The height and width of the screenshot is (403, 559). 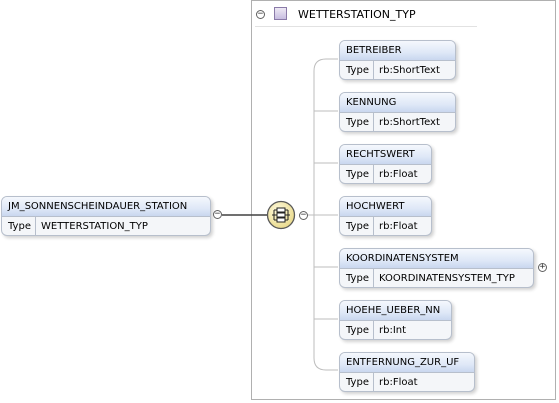 What do you see at coordinates (395, 311) in the screenshot?
I see `element-name: HOEHE_UEBER_NN` at bounding box center [395, 311].